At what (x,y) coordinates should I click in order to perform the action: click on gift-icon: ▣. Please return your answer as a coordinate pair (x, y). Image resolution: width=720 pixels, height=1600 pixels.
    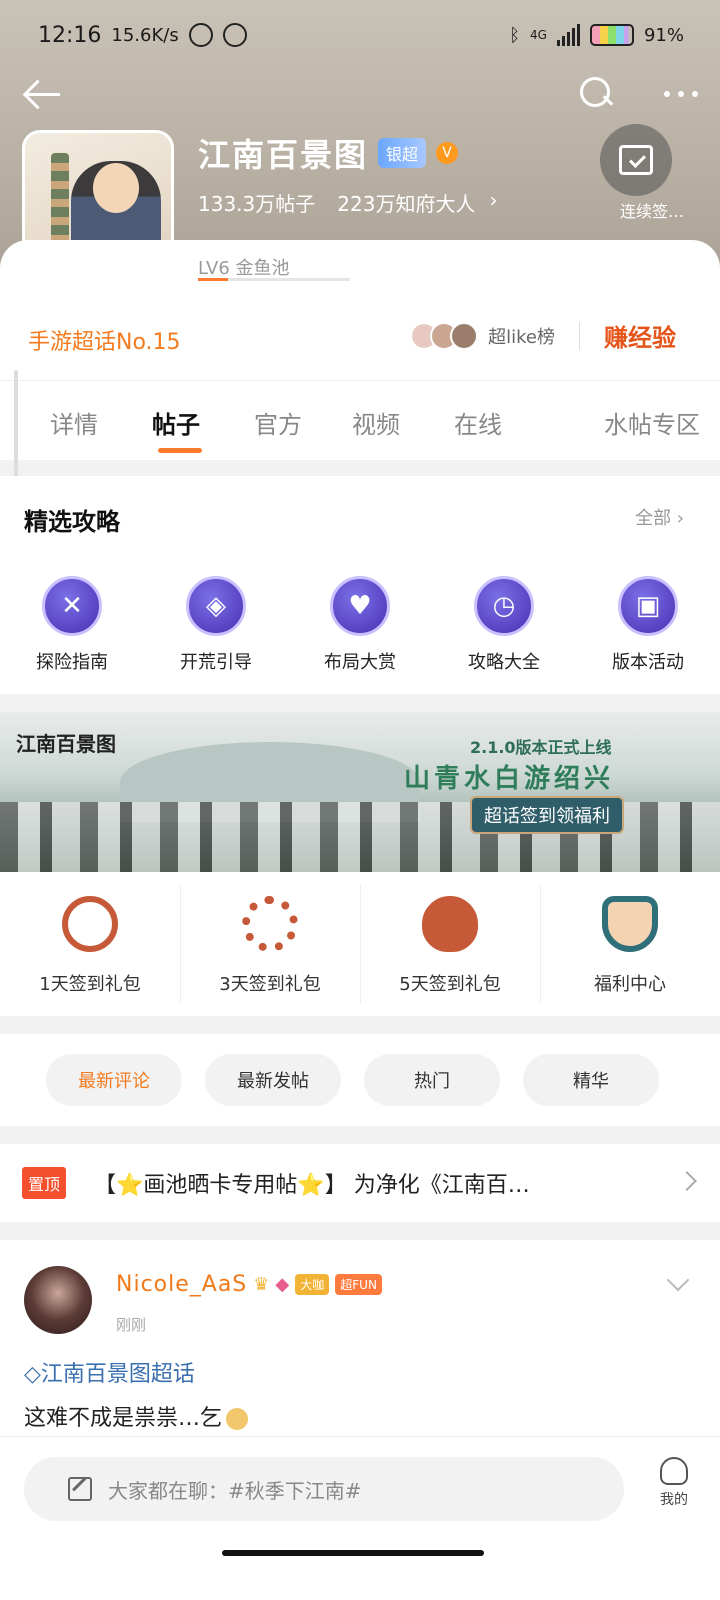
    Looking at the image, I should click on (648, 606).